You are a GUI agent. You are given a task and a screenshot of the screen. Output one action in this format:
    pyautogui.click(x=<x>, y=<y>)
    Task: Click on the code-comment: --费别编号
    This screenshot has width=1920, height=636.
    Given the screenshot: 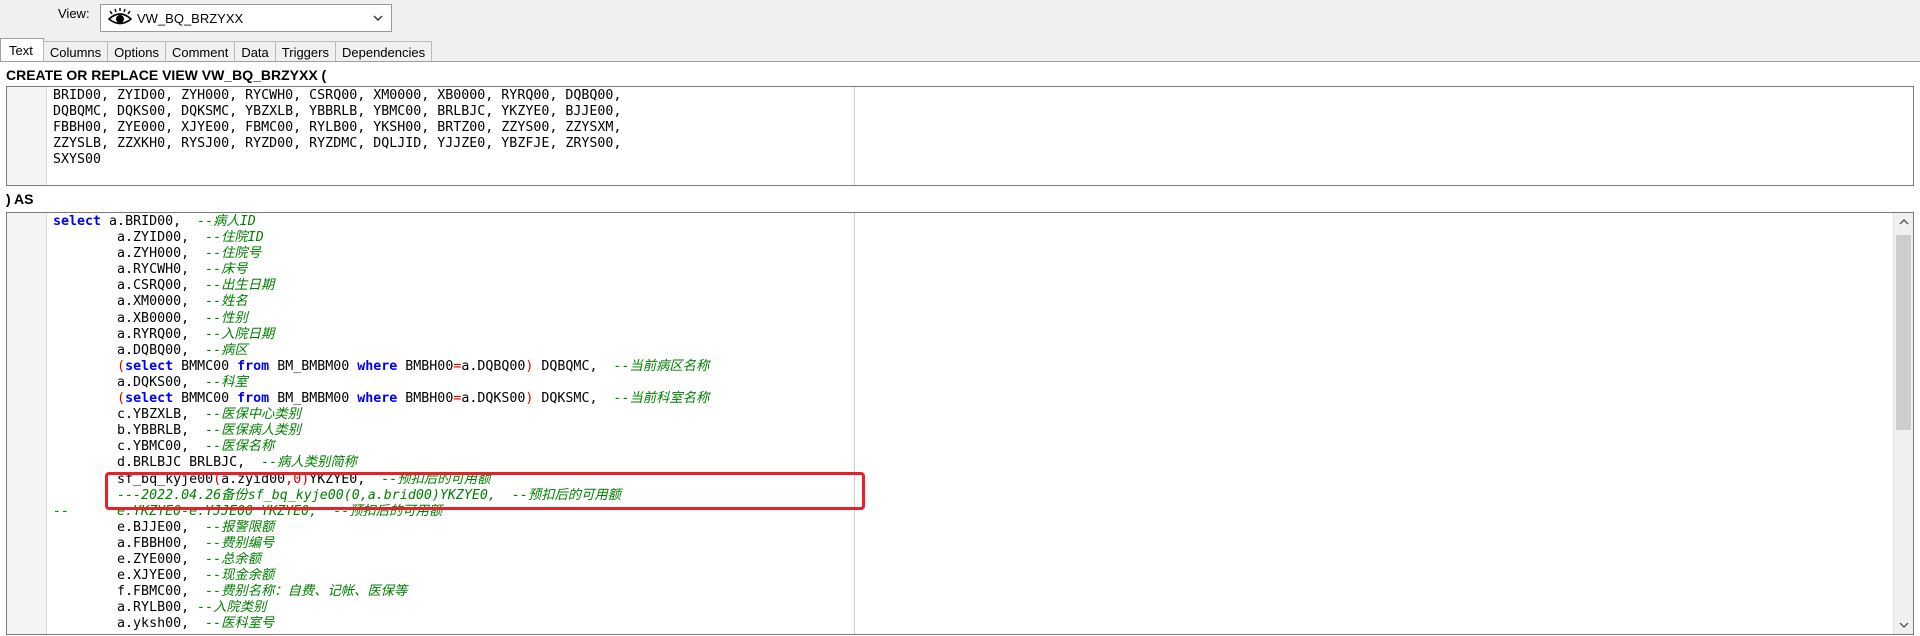 What is the action you would take?
    pyautogui.click(x=240, y=543)
    